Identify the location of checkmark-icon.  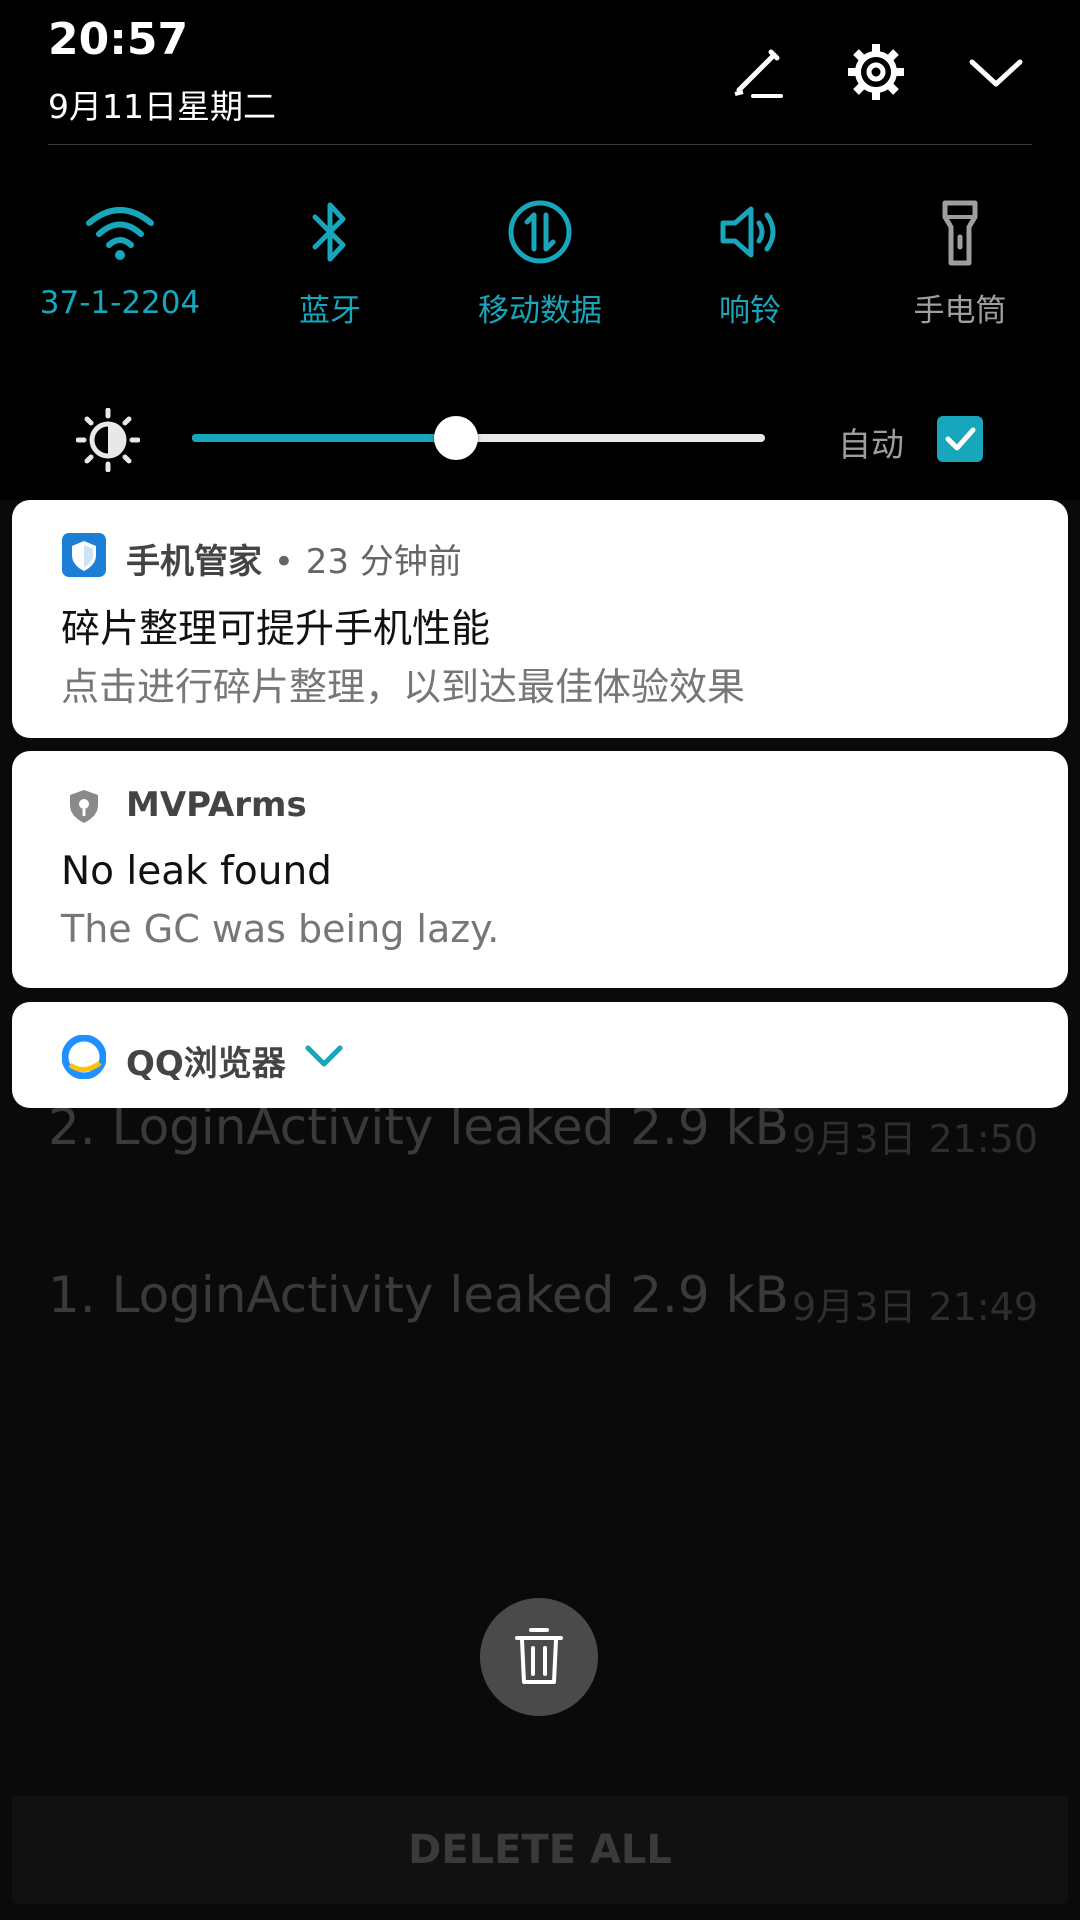
(960, 439).